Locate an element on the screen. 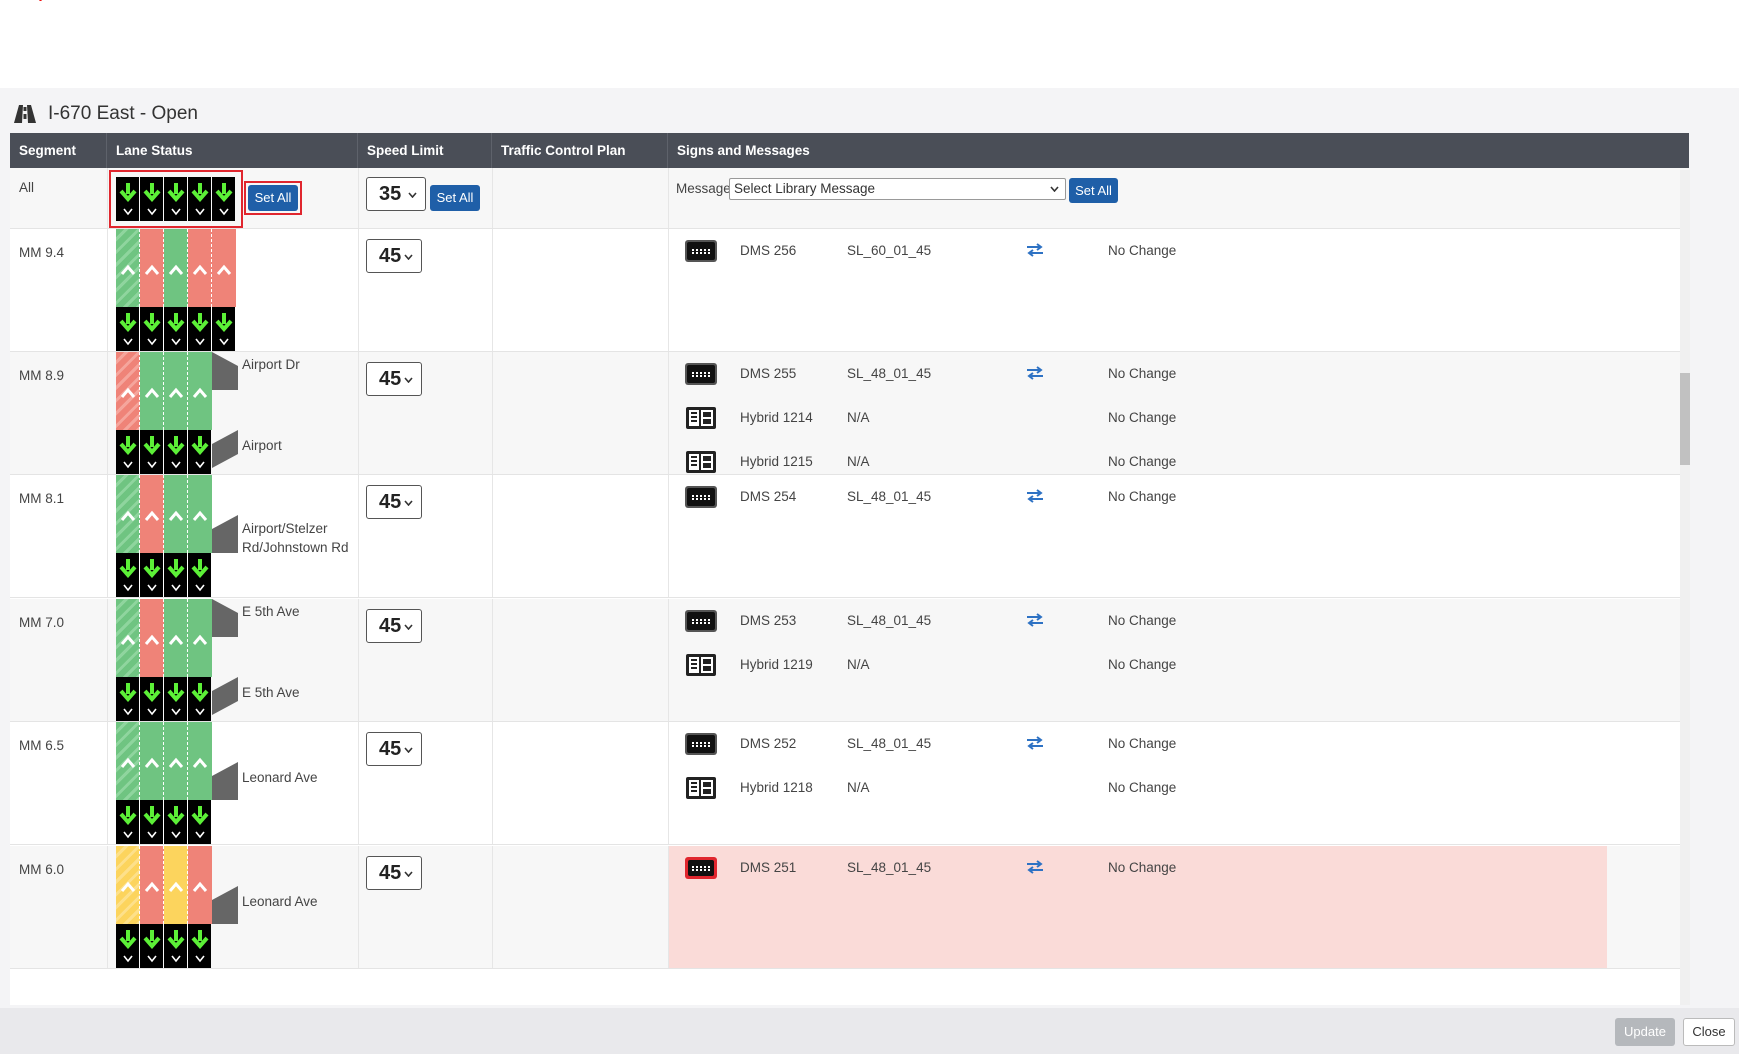 The height and width of the screenshot is (1054, 1739). close-button: Close is located at coordinates (1709, 1032).